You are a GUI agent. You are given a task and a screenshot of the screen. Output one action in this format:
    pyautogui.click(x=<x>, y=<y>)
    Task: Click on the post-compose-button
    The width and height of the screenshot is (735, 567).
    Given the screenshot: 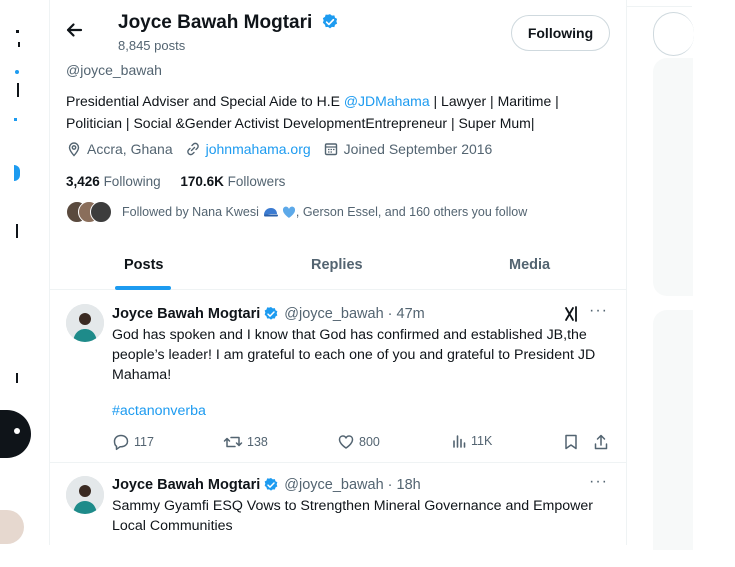 What is the action you would take?
    pyautogui.click(x=15, y=434)
    